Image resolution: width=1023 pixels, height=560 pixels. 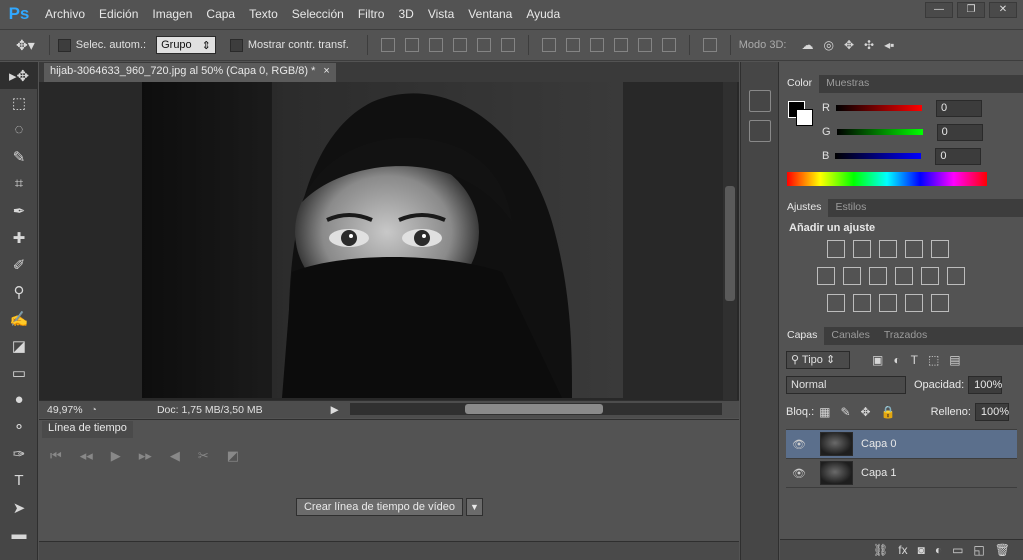 I want to click on lock-image-icon: ✎, so click(x=845, y=412).